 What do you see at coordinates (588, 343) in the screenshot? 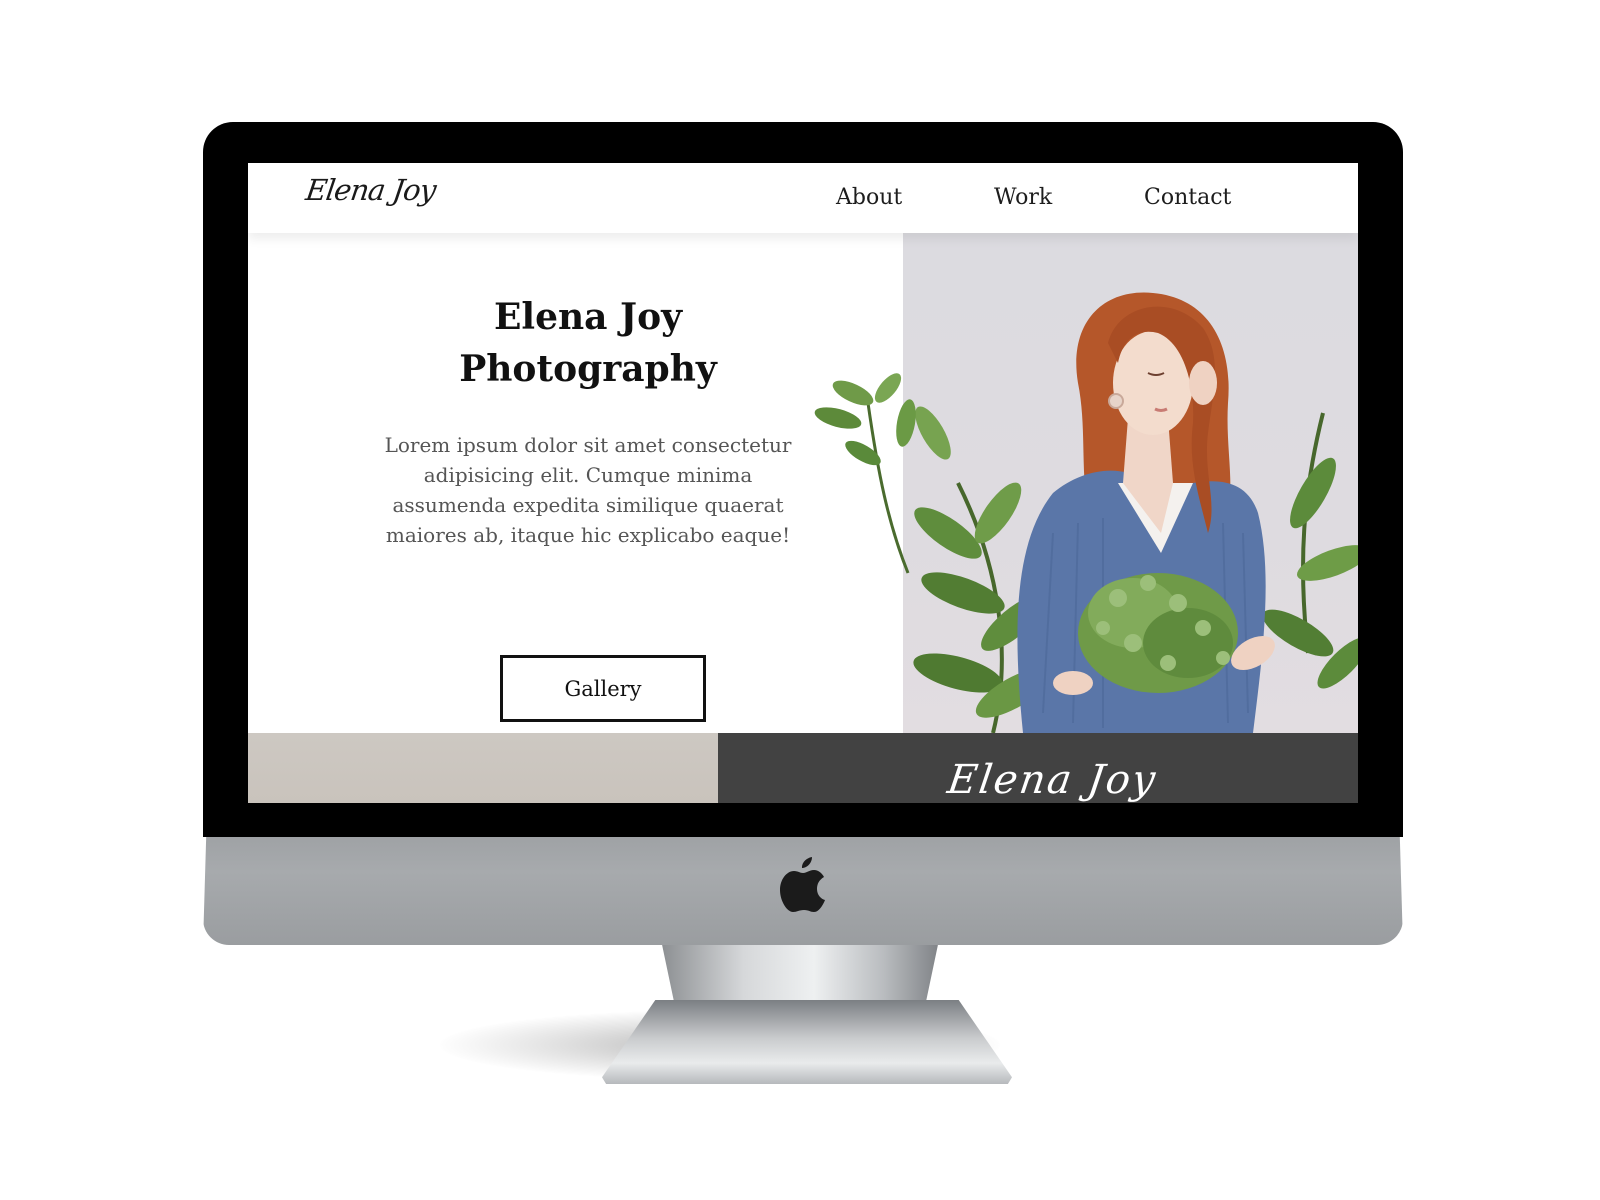
I see `hero-title: Elena Joy Photography` at bounding box center [588, 343].